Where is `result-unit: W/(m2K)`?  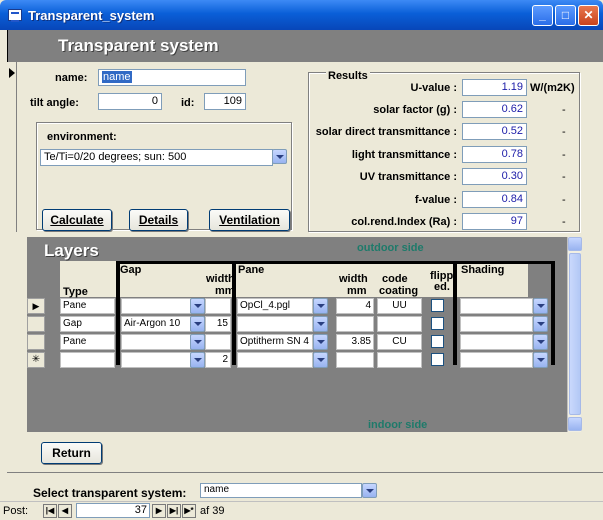 result-unit: W/(m2K) is located at coordinates (552, 88).